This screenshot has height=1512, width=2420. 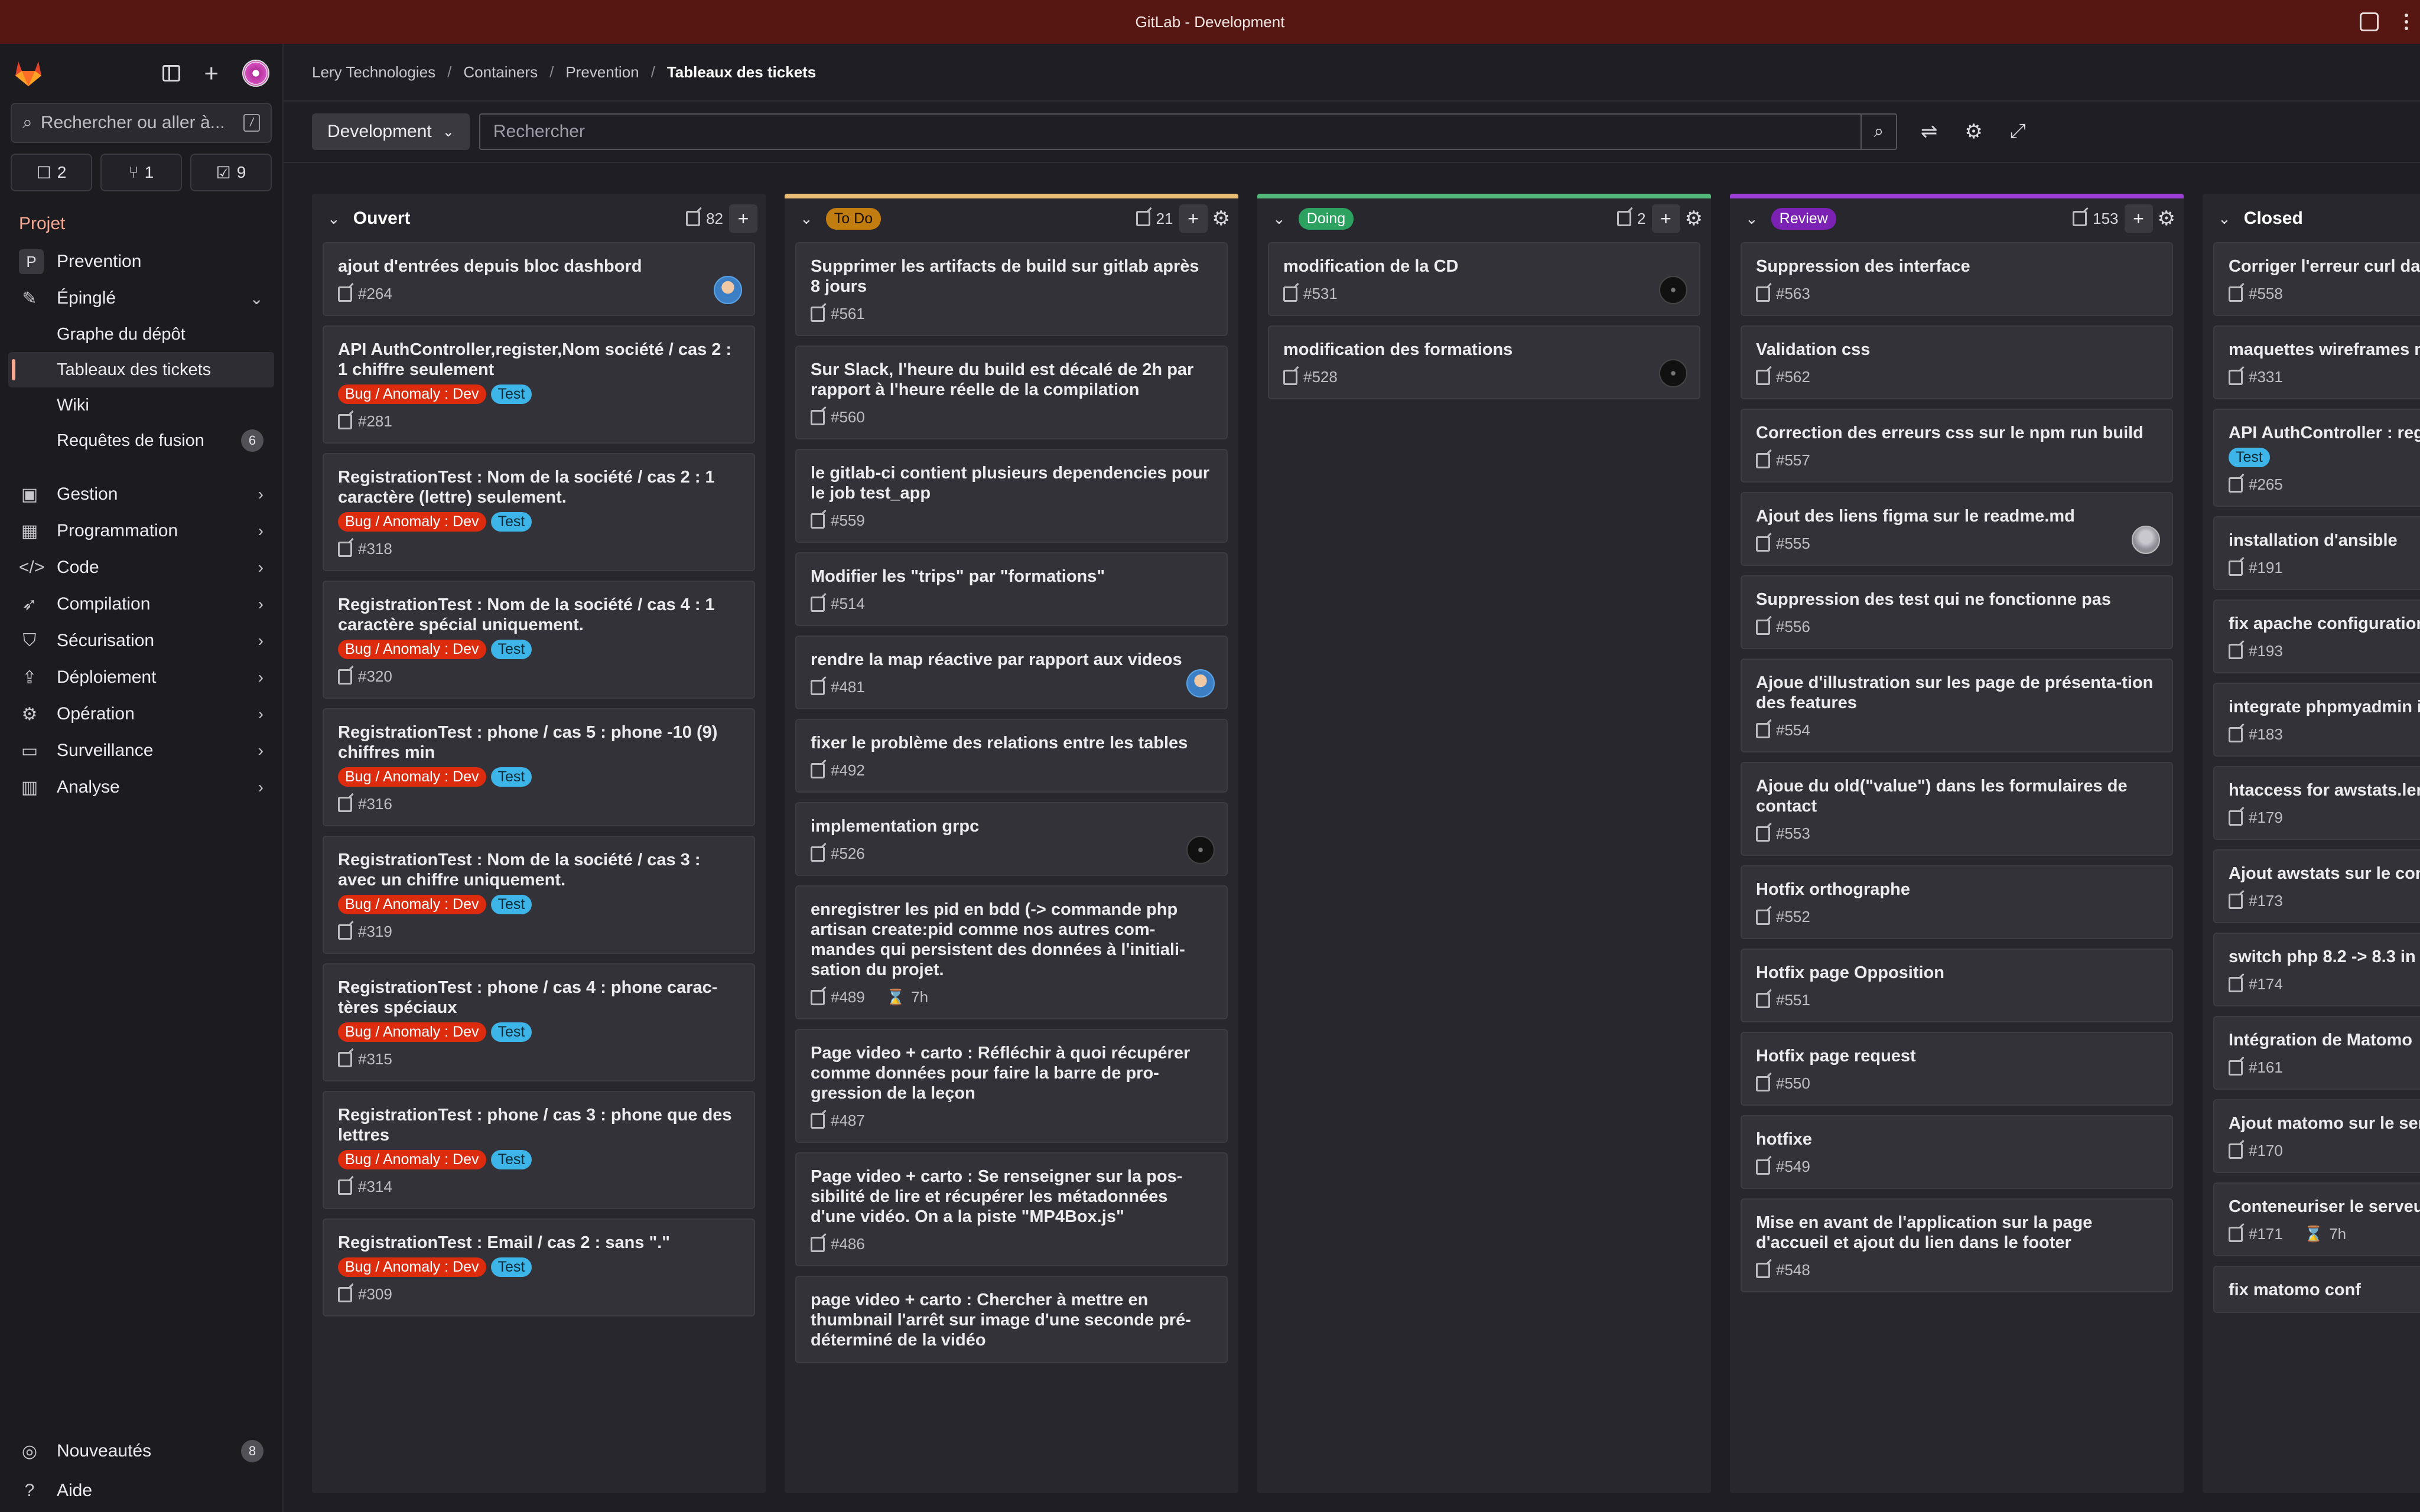 What do you see at coordinates (141, 531) in the screenshot?
I see `nav-programmation: ▦ Programmation ›` at bounding box center [141, 531].